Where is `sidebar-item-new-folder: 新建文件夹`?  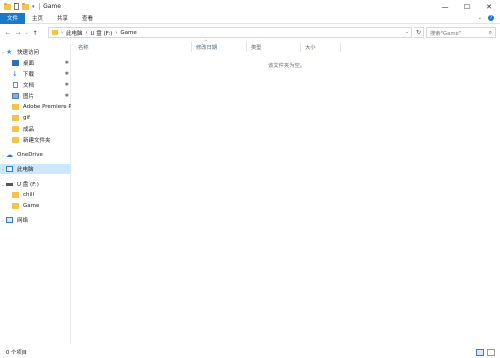
sidebar-item-new-folder: 新建文件夹 is located at coordinates (35, 140).